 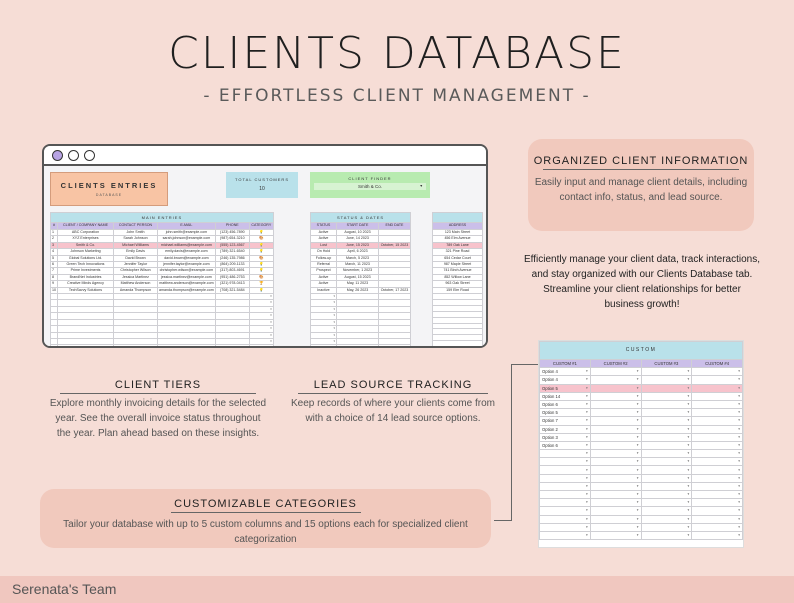 What do you see at coordinates (232, 290) in the screenshot?
I see `table-cell: (708) 321-5484` at bounding box center [232, 290].